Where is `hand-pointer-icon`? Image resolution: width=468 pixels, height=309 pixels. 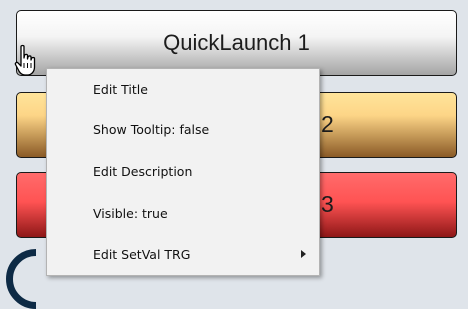 hand-pointer-icon is located at coordinates (25, 60).